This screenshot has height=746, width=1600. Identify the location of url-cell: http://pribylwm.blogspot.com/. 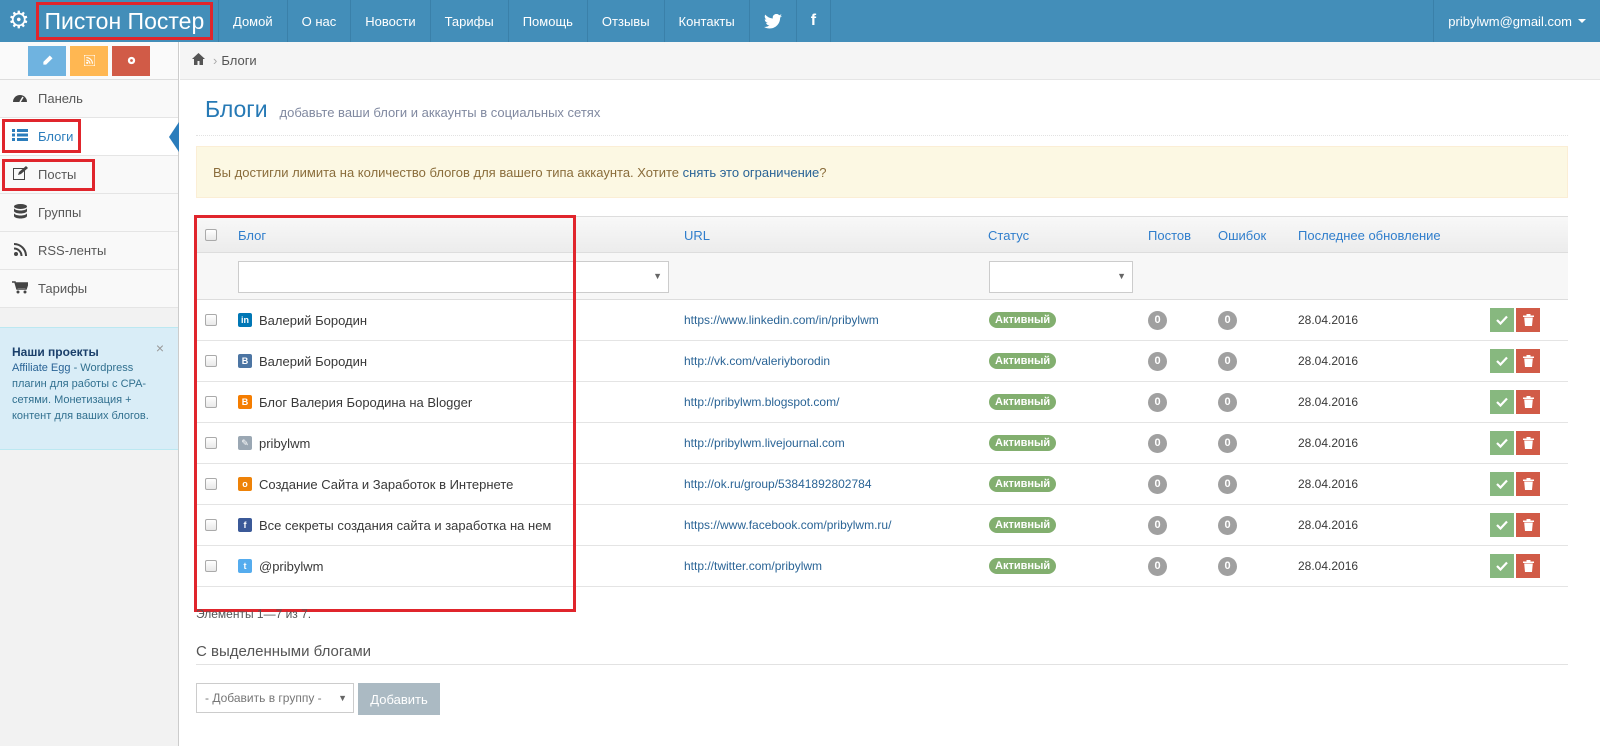
(761, 402).